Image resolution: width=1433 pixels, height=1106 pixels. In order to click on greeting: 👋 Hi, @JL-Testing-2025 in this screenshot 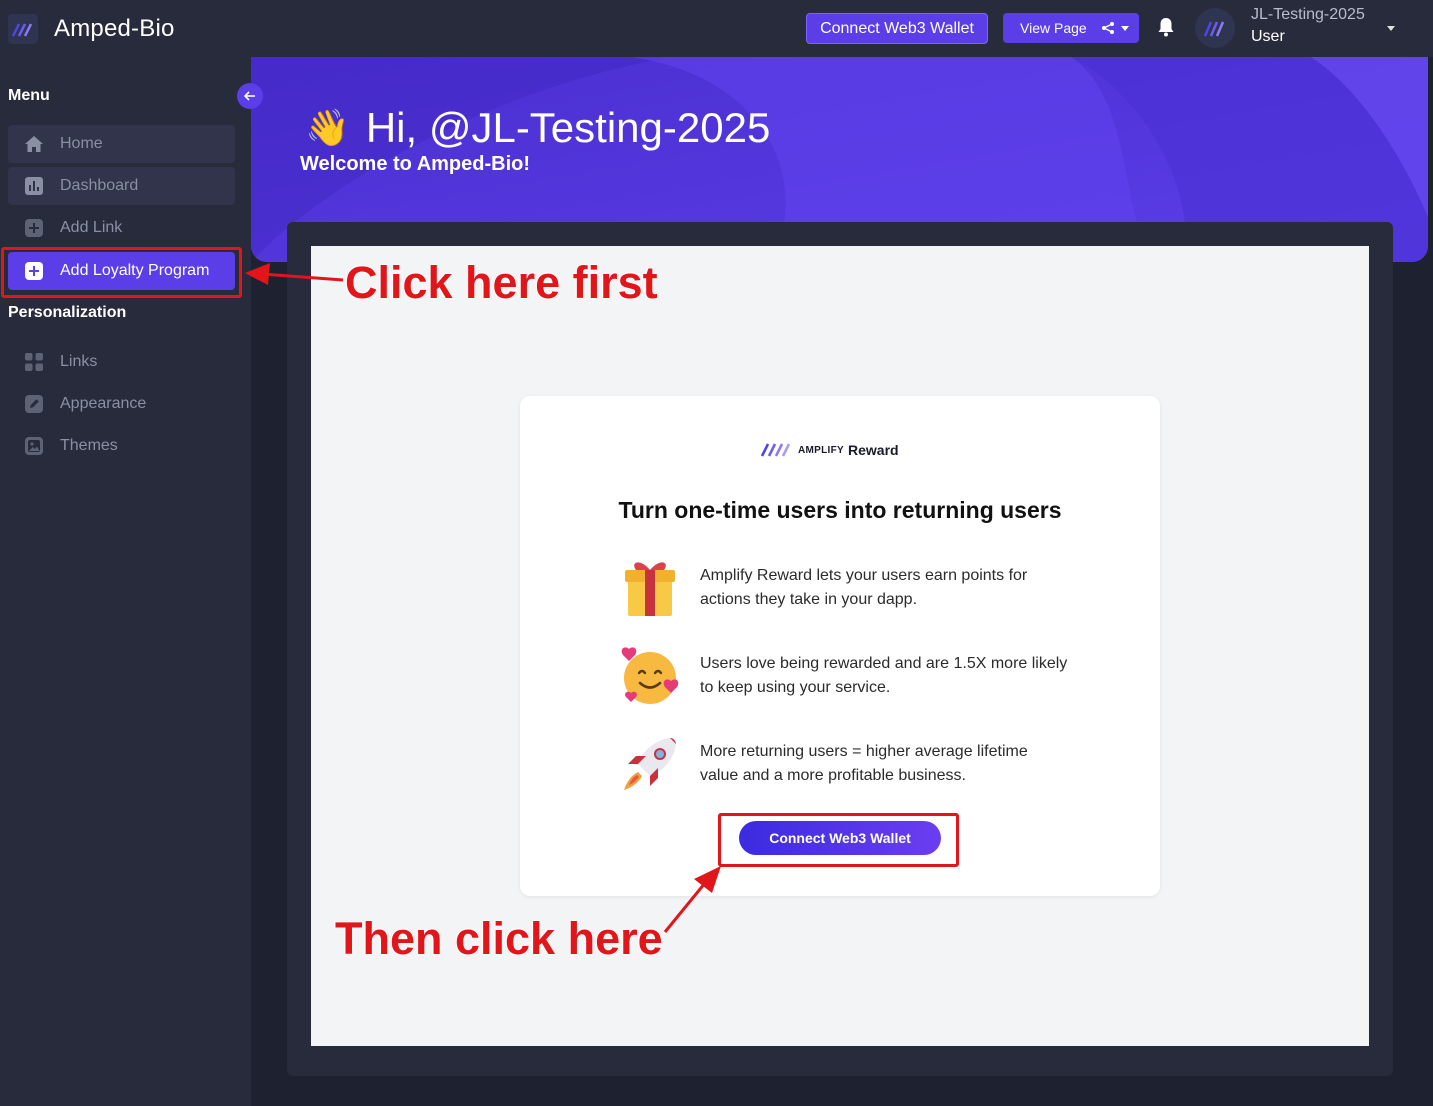, I will do `click(537, 128)`.